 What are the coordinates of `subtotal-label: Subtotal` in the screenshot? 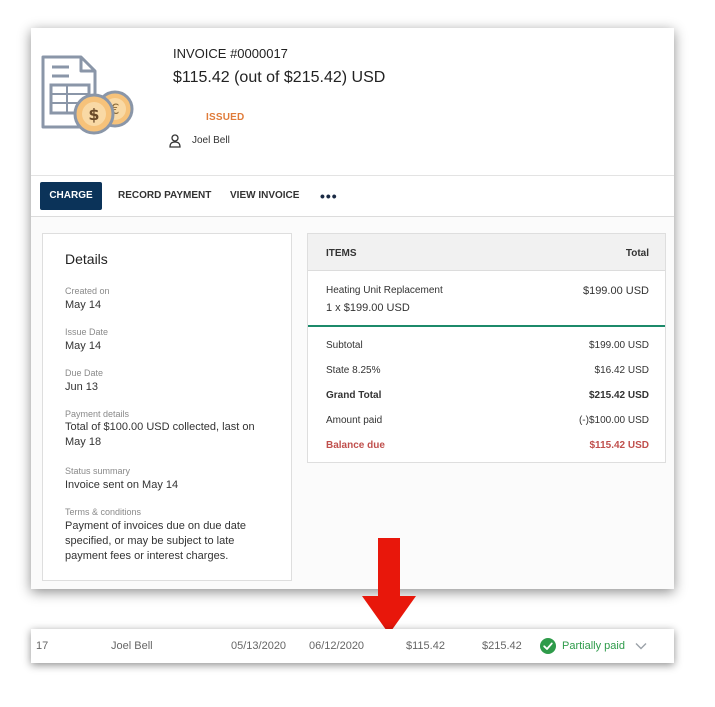 It's located at (344, 345).